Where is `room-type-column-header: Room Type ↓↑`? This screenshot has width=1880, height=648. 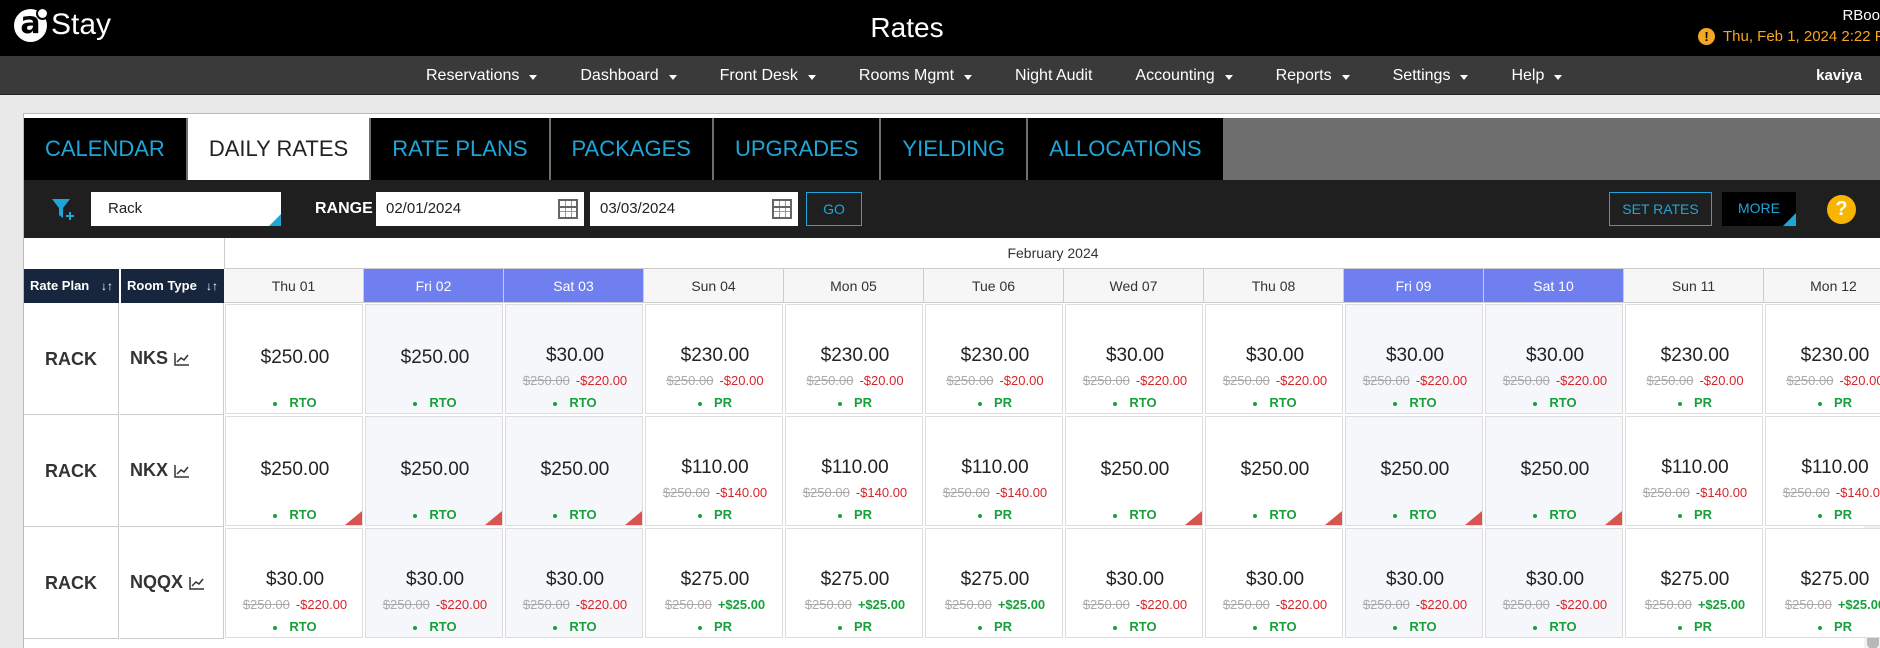
room-type-column-header: Room Type ↓↑ is located at coordinates (172, 286).